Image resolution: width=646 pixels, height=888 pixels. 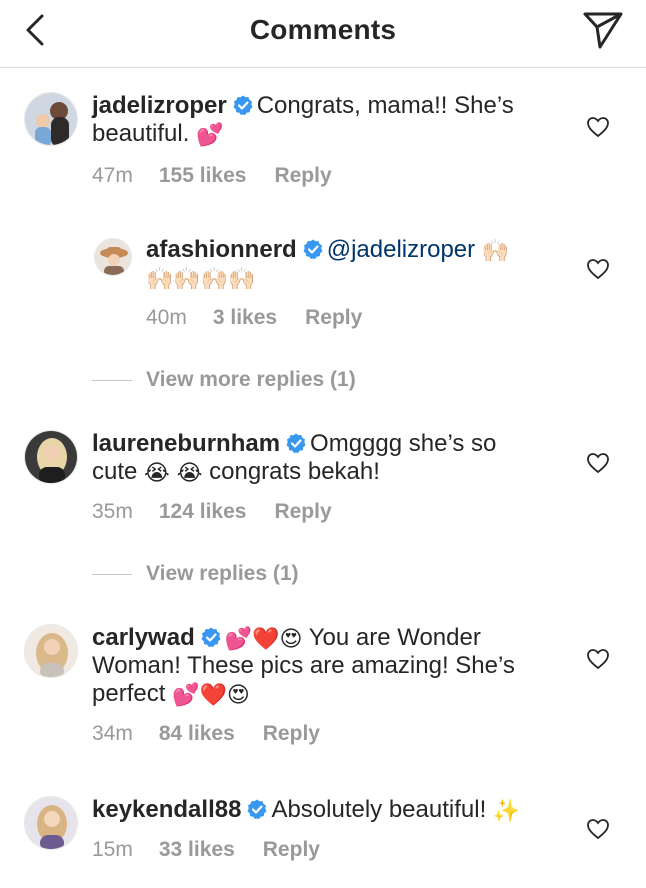 I want to click on comment-text: cute, so click(x=115, y=471).